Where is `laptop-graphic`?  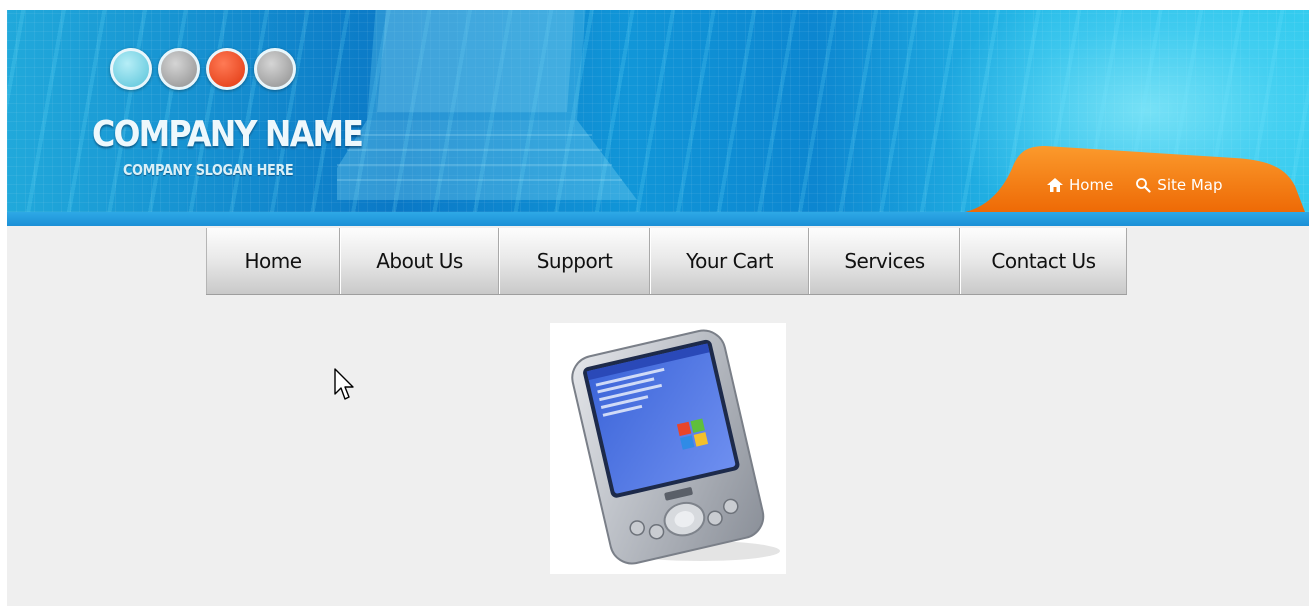 laptop-graphic is located at coordinates (487, 105).